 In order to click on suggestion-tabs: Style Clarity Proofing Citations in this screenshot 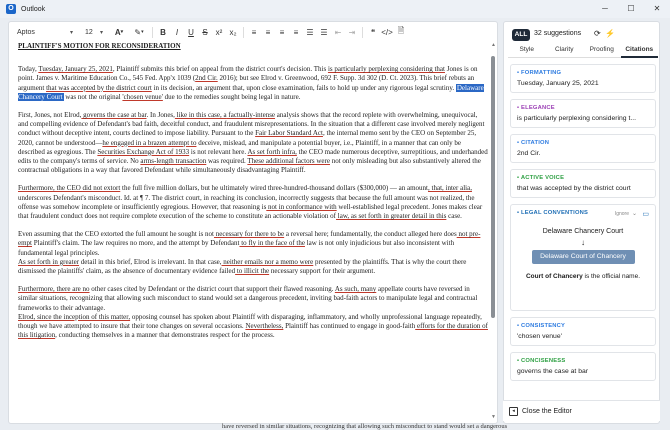, I will do `click(583, 51)`.